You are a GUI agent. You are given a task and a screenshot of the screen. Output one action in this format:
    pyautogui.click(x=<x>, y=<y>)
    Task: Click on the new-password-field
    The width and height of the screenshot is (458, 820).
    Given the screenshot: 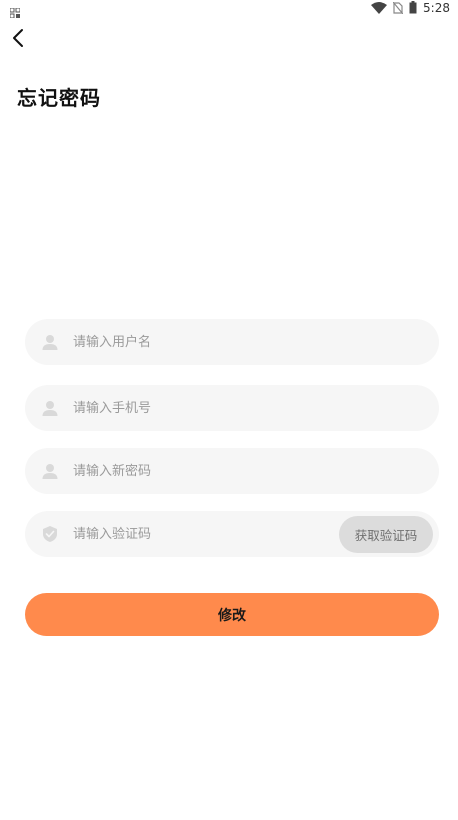 What is the action you would take?
    pyautogui.click(x=232, y=471)
    